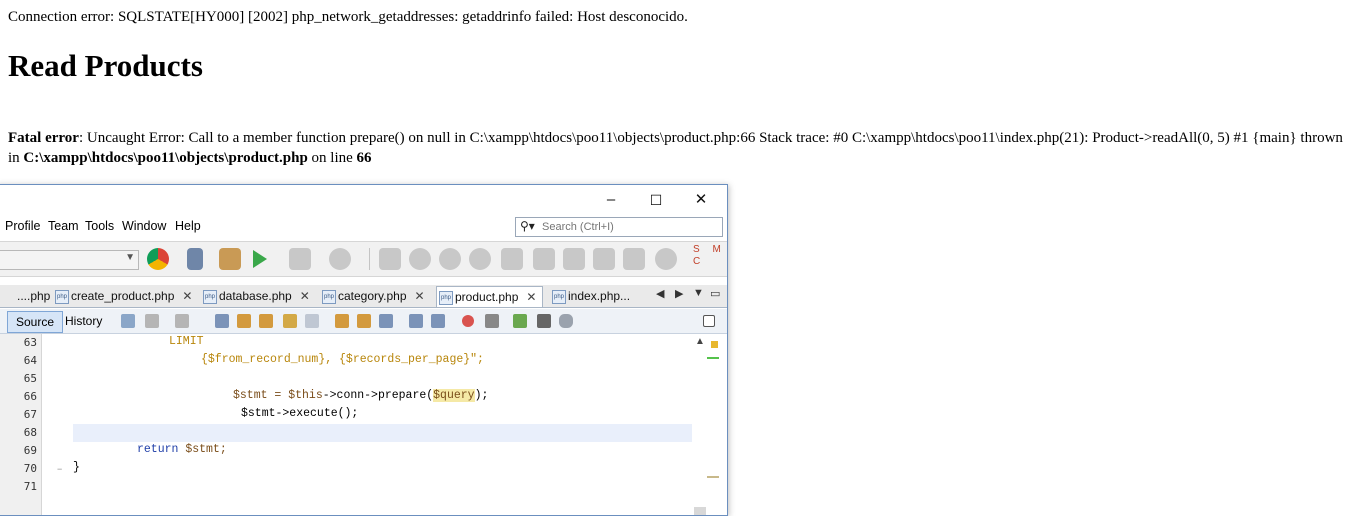 The height and width of the screenshot is (516, 1366). Describe the element at coordinates (468, 321) in the screenshot. I see `start-macro-icon` at that location.